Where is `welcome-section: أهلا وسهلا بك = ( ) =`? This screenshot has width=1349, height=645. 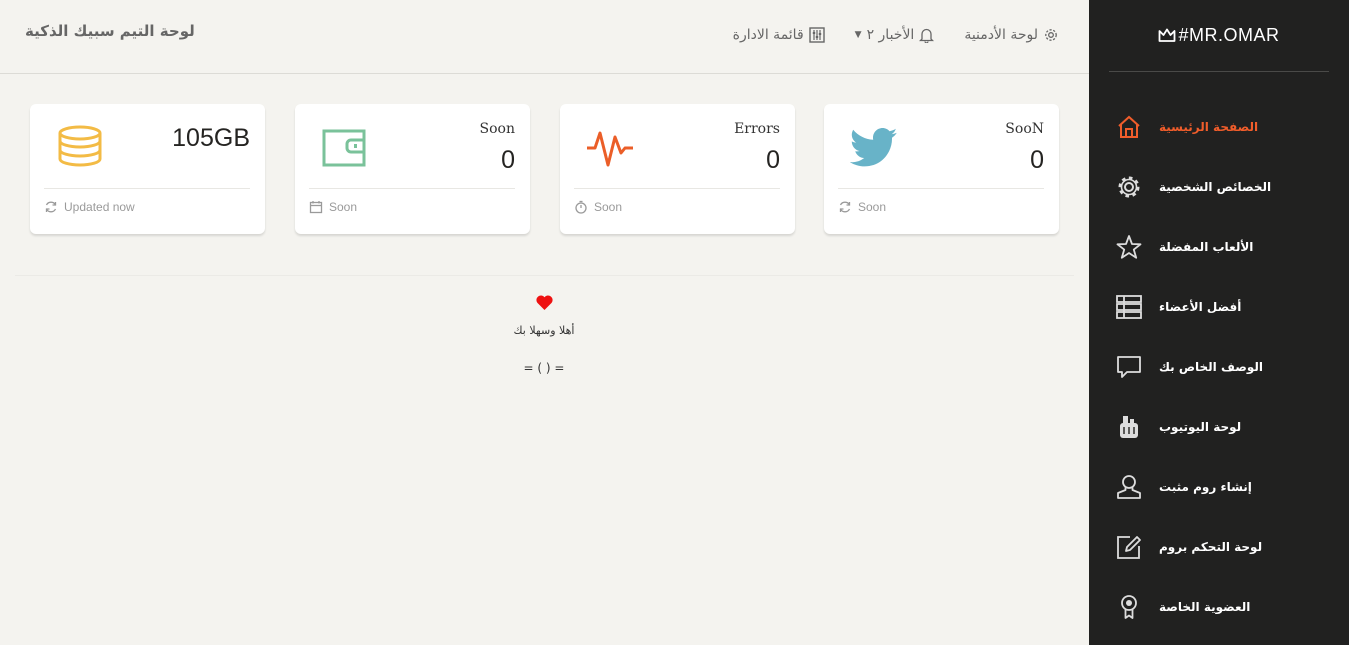
welcome-section: أهلا وسهلا بك = ( ) = is located at coordinates (544, 335).